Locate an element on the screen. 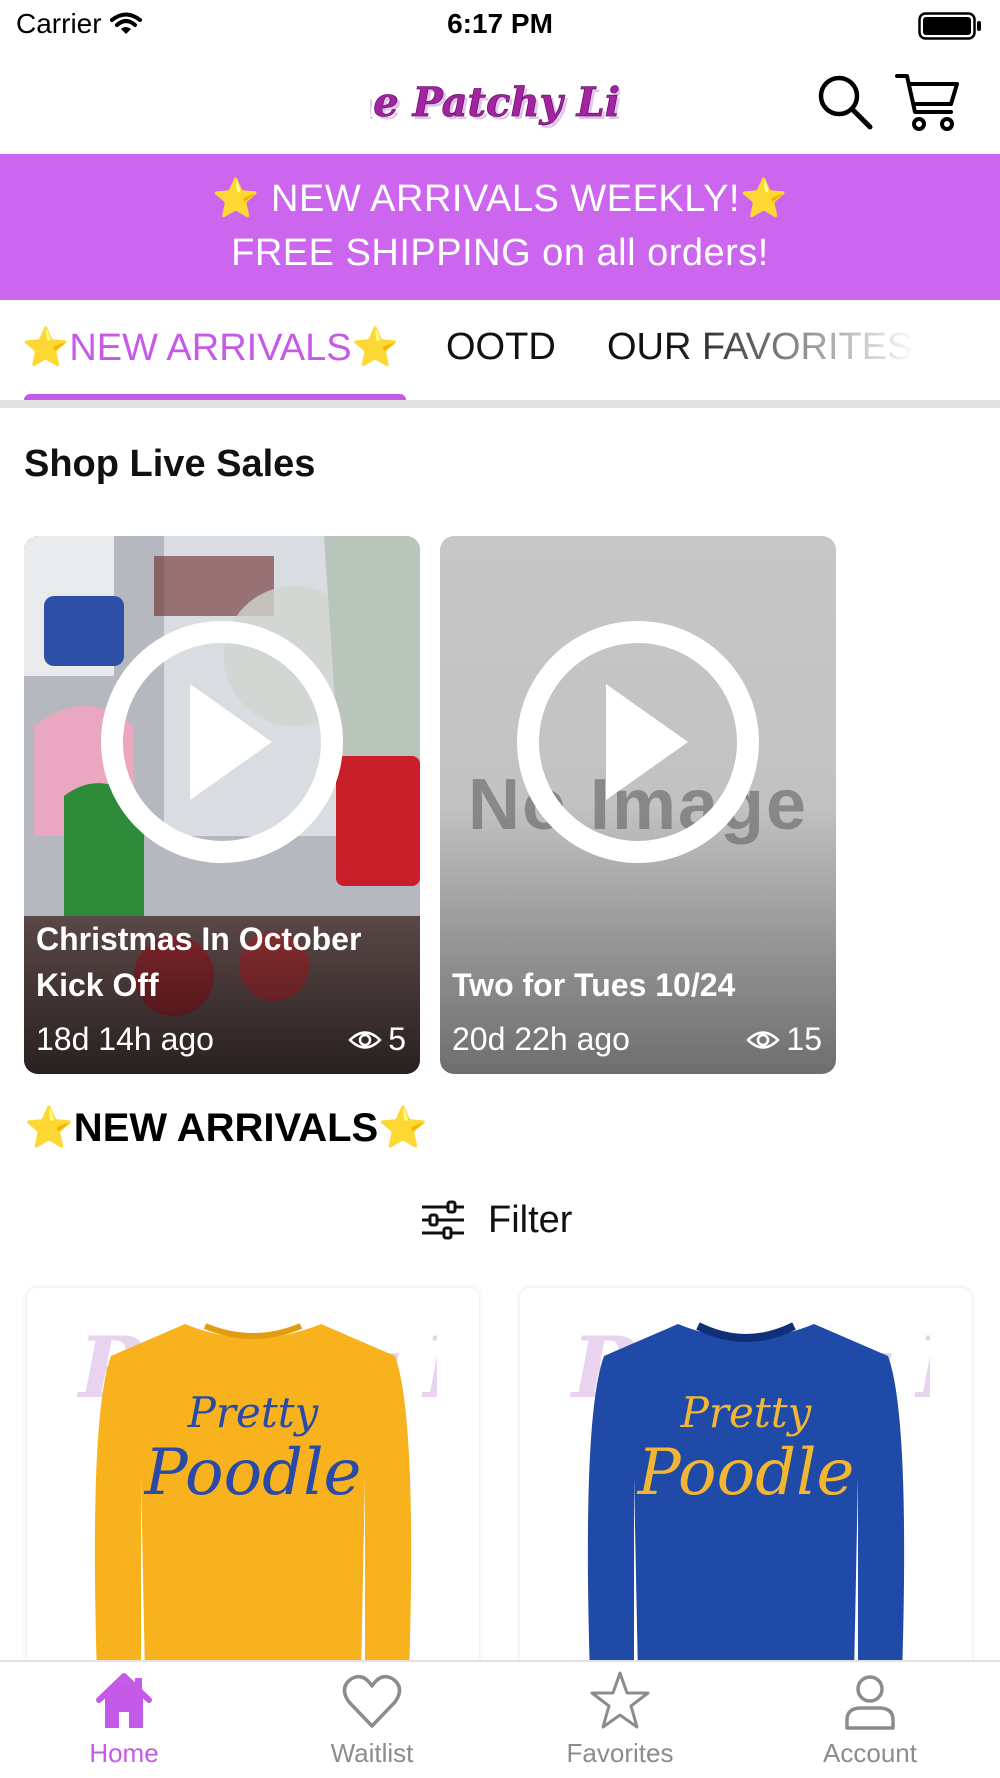 This screenshot has height=1778, width=1000. nav-label-account: Account is located at coordinates (870, 1753).